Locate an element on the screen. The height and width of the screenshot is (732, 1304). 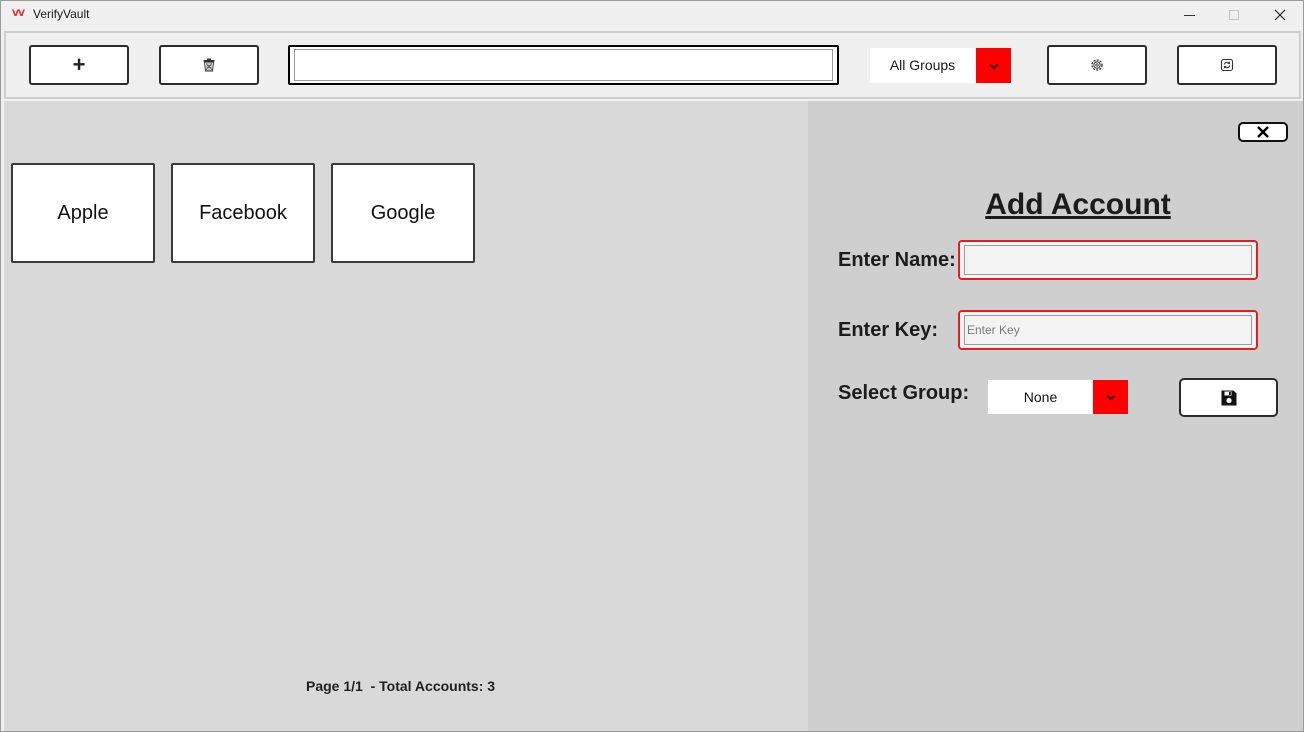
maximize-icon is located at coordinates (1234, 15).